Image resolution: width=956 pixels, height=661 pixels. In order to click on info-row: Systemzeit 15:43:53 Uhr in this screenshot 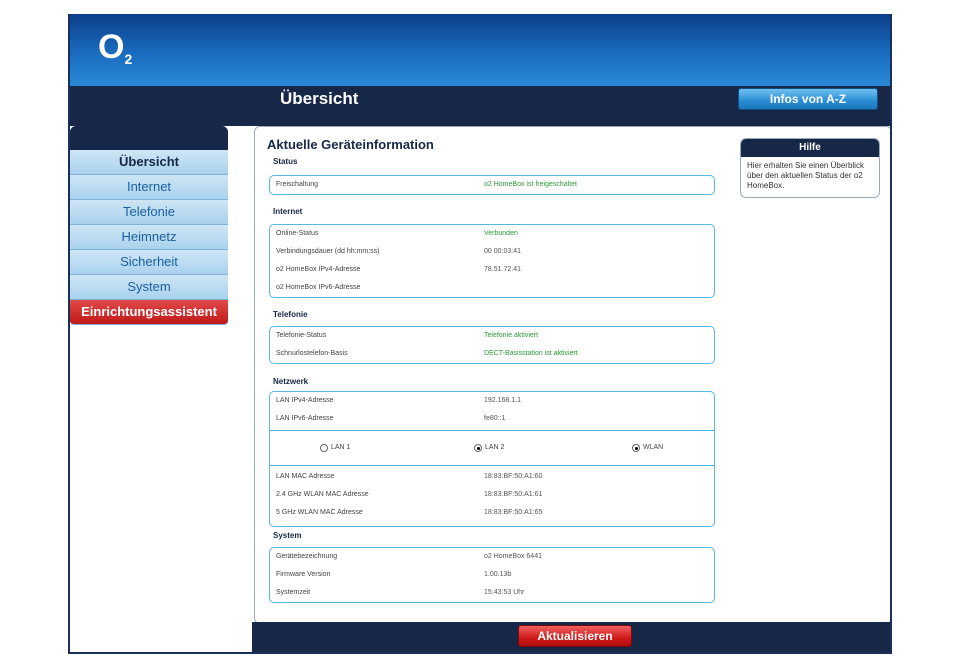, I will do `click(400, 592)`.